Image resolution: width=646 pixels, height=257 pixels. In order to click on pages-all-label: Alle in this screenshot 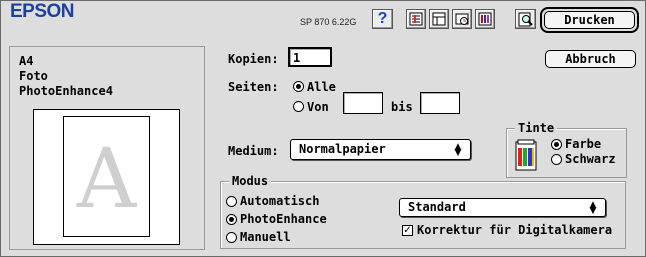, I will do `click(321, 87)`.